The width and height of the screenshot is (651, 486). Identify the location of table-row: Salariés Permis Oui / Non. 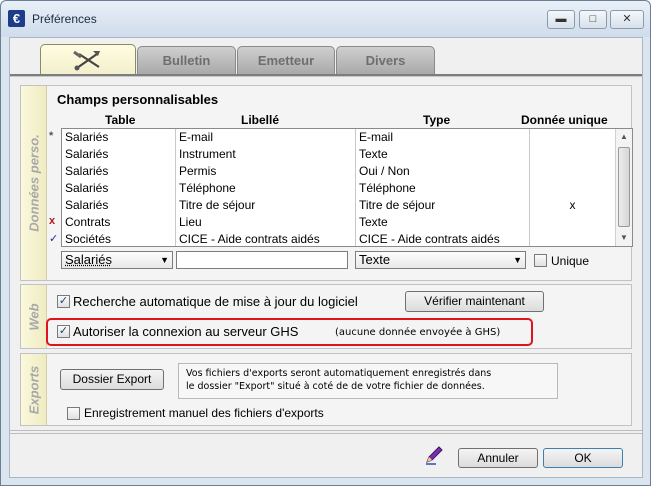
(339, 171).